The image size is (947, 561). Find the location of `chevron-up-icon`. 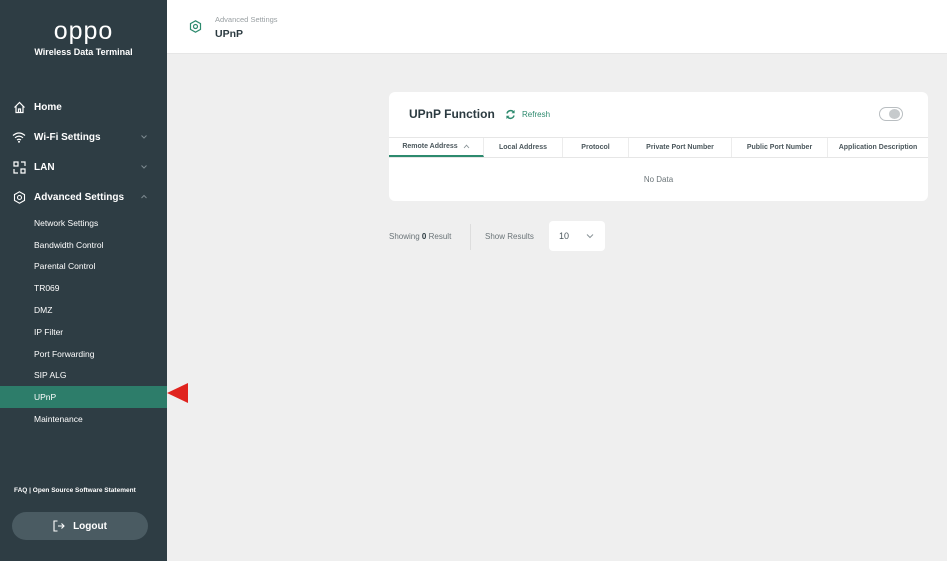

chevron-up-icon is located at coordinates (144, 196).